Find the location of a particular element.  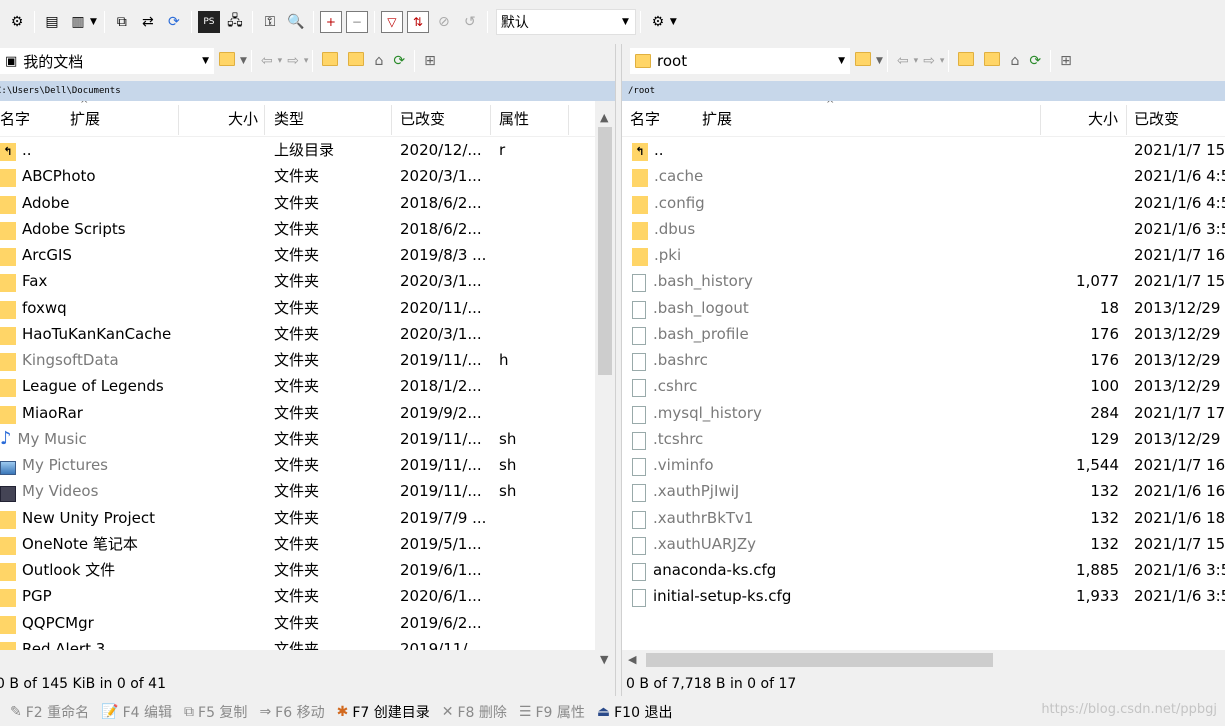

home-icon: ⌂ is located at coordinates (1014, 61).